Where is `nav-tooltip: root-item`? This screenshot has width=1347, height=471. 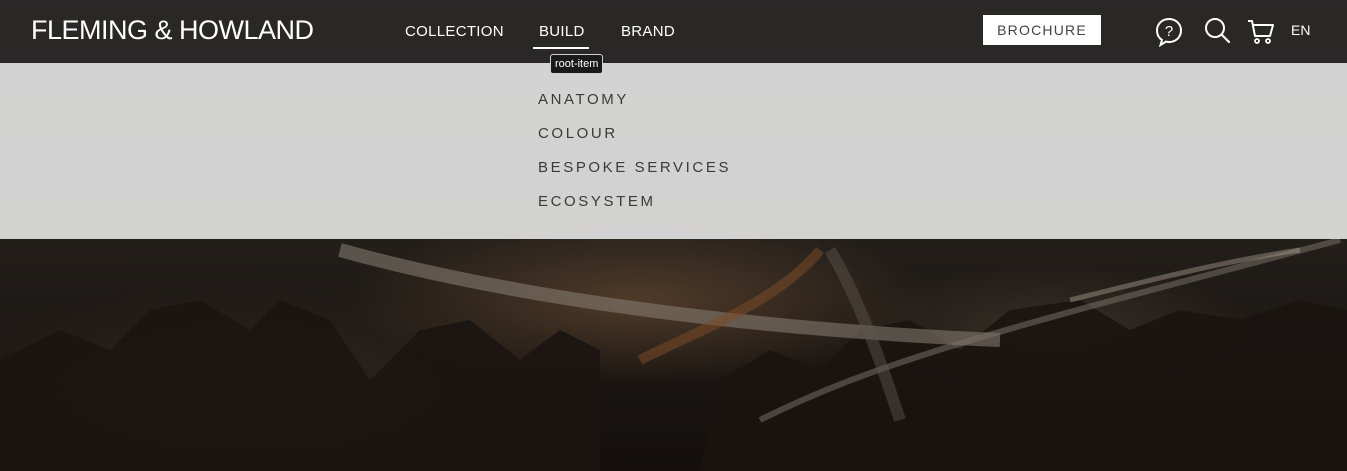 nav-tooltip: root-item is located at coordinates (577, 64).